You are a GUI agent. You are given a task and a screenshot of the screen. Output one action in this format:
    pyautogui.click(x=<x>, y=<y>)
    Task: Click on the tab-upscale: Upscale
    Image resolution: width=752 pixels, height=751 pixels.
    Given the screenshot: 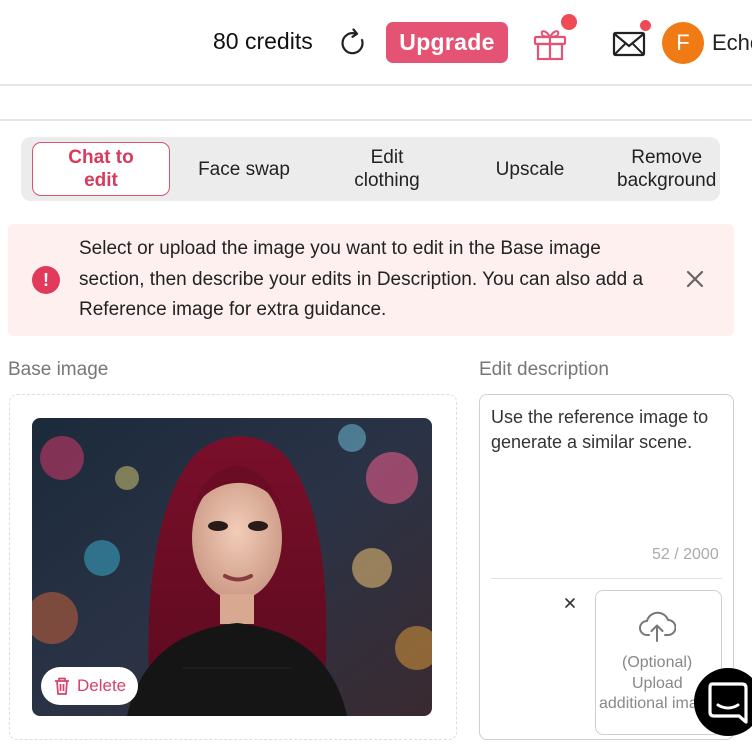 What is the action you would take?
    pyautogui.click(x=530, y=169)
    